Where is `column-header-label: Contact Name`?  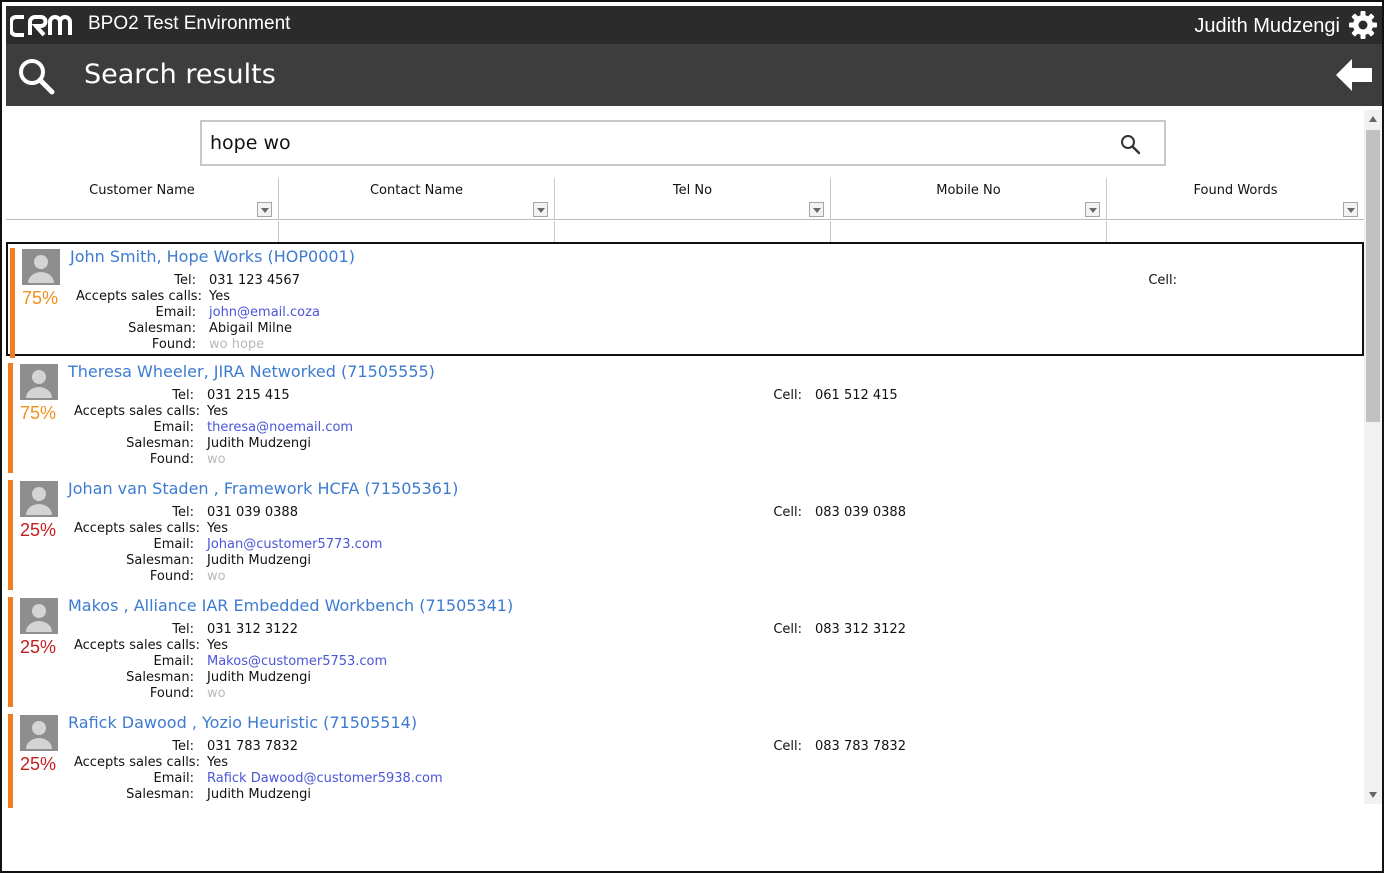
column-header-label: Contact Name is located at coordinates (416, 190).